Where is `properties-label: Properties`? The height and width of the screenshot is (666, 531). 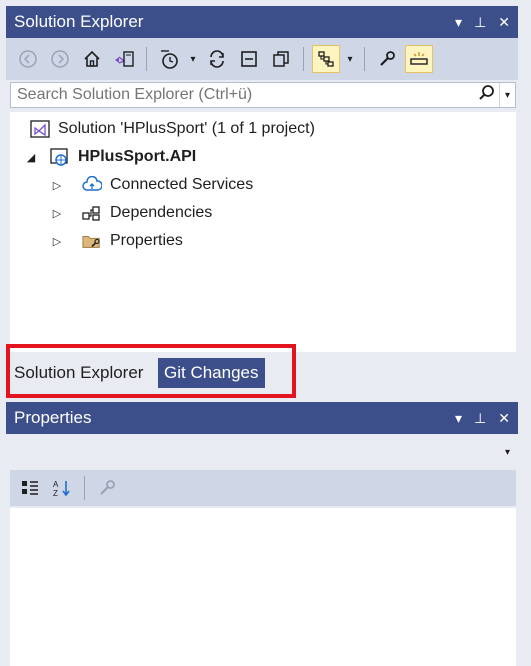
properties-label: Properties is located at coordinates (146, 240).